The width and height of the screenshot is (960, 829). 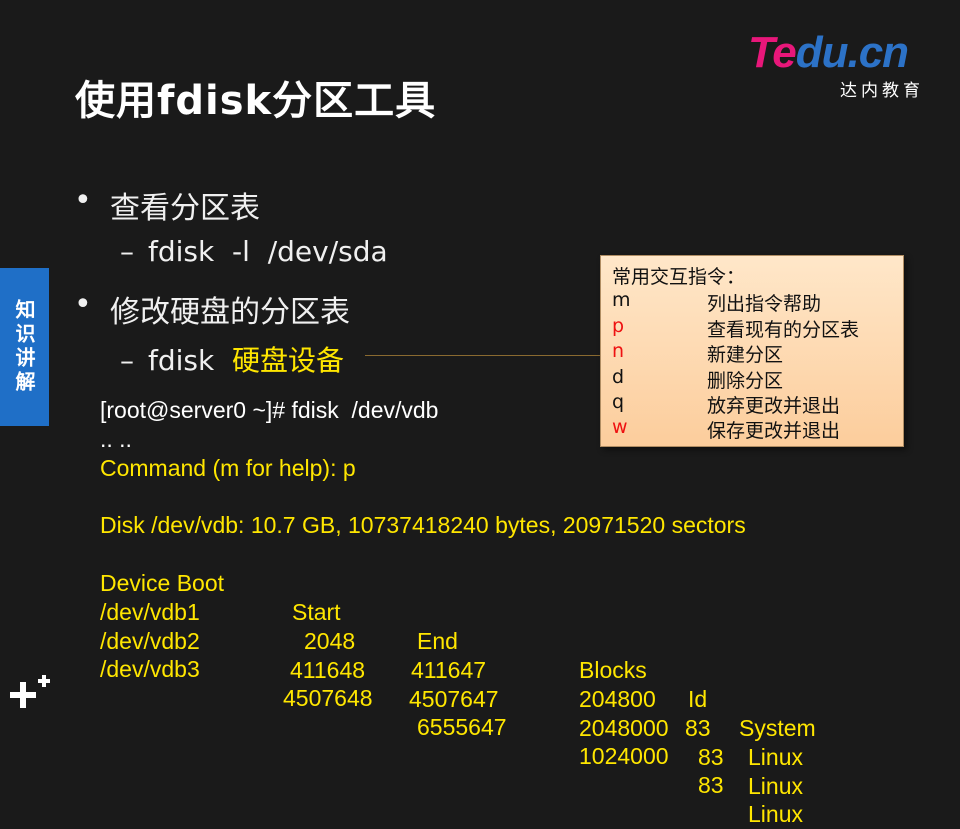 I want to click on cell-device: /dev/vdb3, so click(x=150, y=669).